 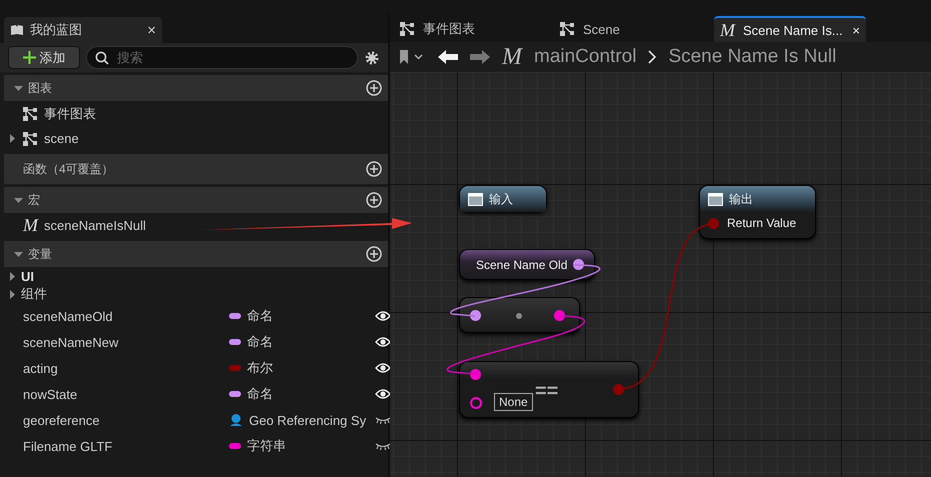 What do you see at coordinates (741, 199) in the screenshot?
I see `node-title: 输出` at bounding box center [741, 199].